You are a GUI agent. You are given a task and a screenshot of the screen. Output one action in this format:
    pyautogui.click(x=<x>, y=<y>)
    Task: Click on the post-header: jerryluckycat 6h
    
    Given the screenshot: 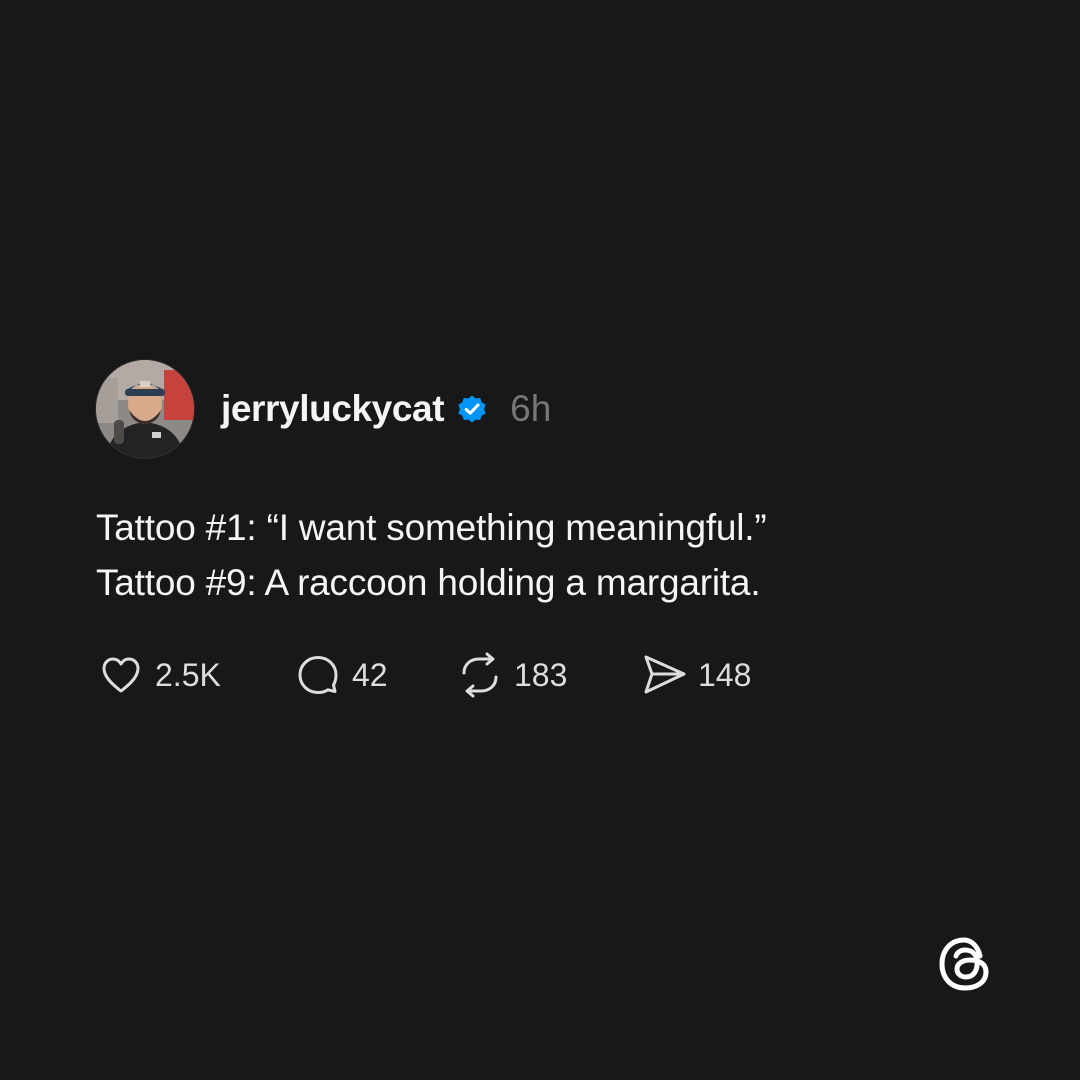 What is the action you would take?
    pyautogui.click(x=536, y=409)
    